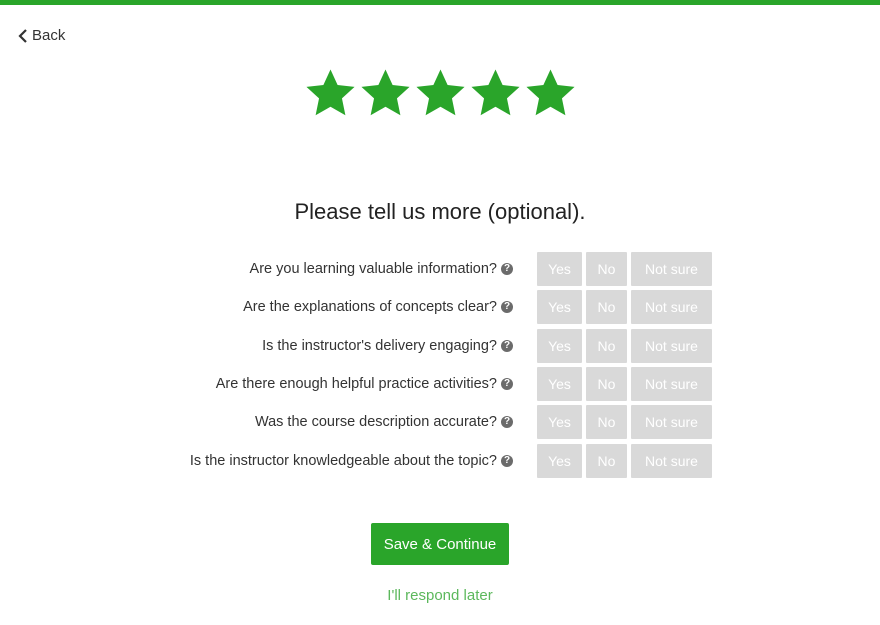  What do you see at coordinates (22, 35) in the screenshot?
I see `chevron-left-icon` at bounding box center [22, 35].